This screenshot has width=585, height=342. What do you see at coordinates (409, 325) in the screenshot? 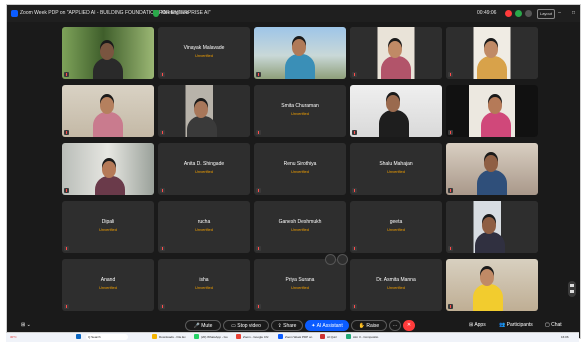
I see `leave-button: ✕` at bounding box center [409, 325].